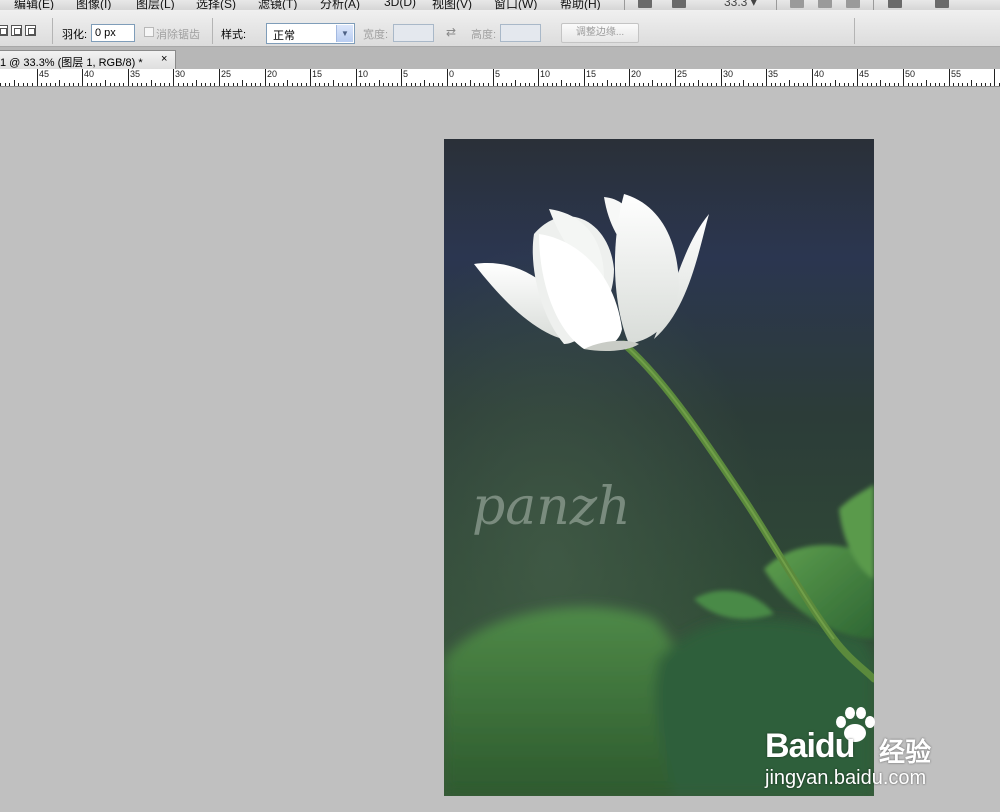 This screenshot has height=812, width=1000. What do you see at coordinates (740, 4) in the screenshot?
I see `zoom-level: 33.3 ▾` at bounding box center [740, 4].